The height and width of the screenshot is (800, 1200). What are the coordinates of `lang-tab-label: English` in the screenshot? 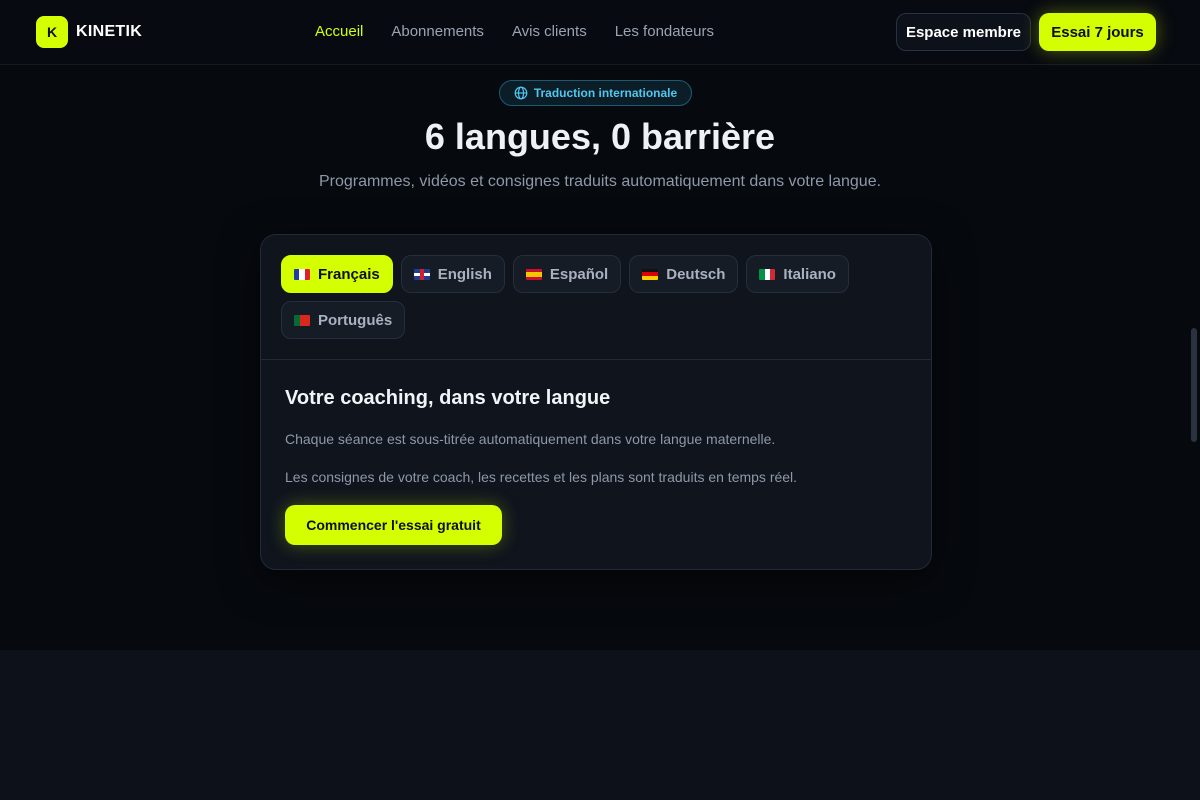 It's located at (464, 274).